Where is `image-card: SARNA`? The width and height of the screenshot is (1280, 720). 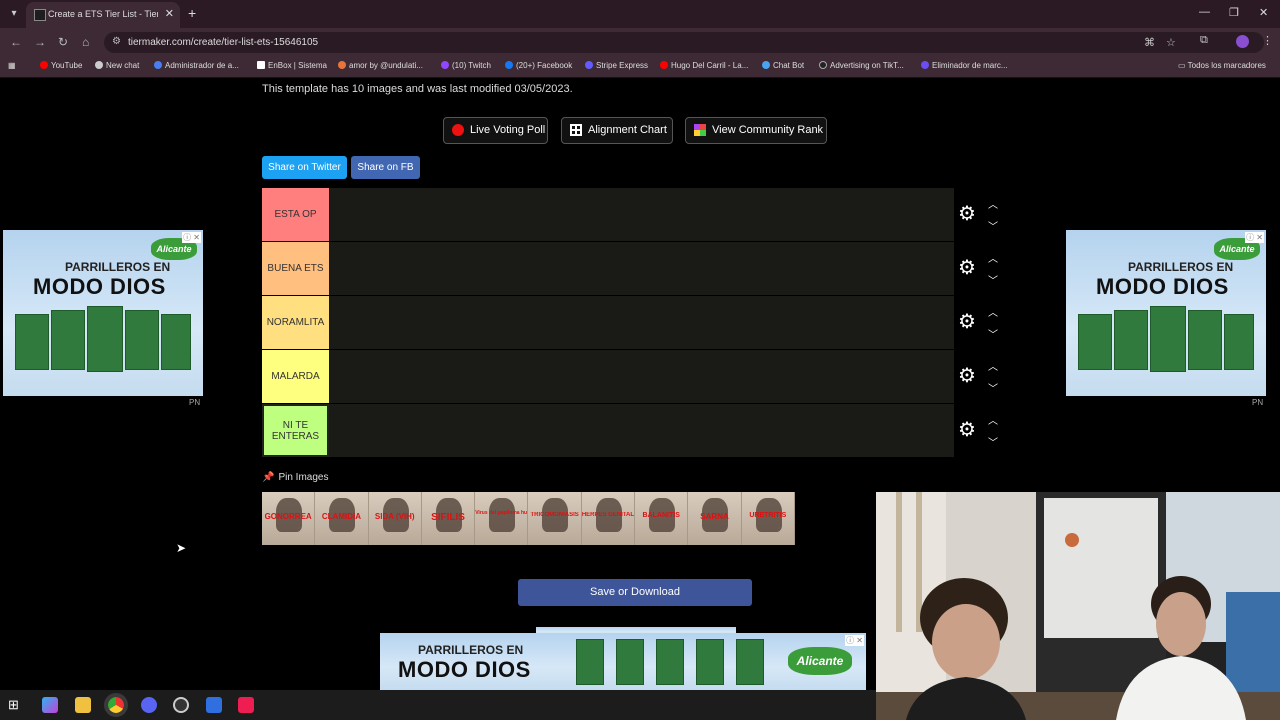 image-card: SARNA is located at coordinates (715, 518).